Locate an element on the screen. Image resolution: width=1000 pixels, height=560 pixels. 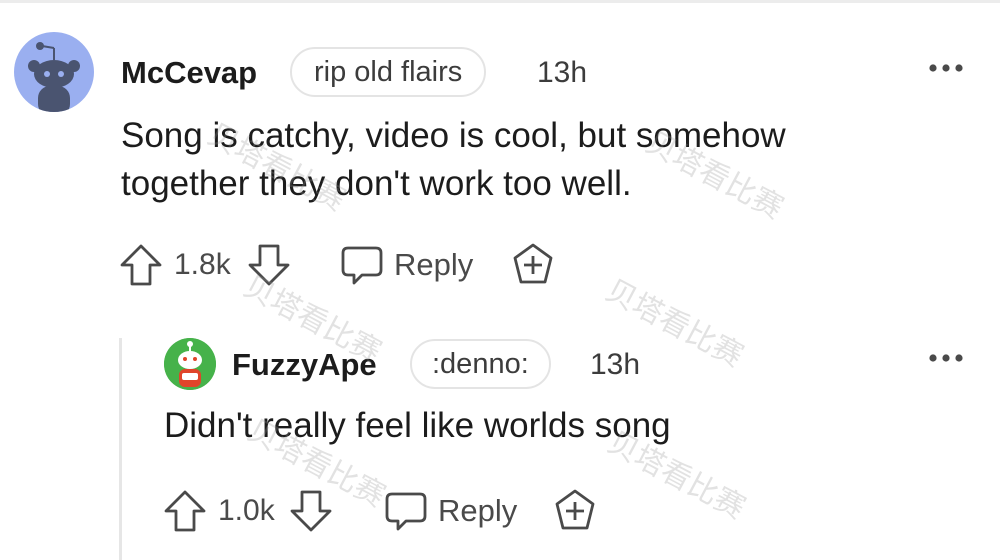
comment-actions: 1.0k Reply is located at coordinates (402, 511).